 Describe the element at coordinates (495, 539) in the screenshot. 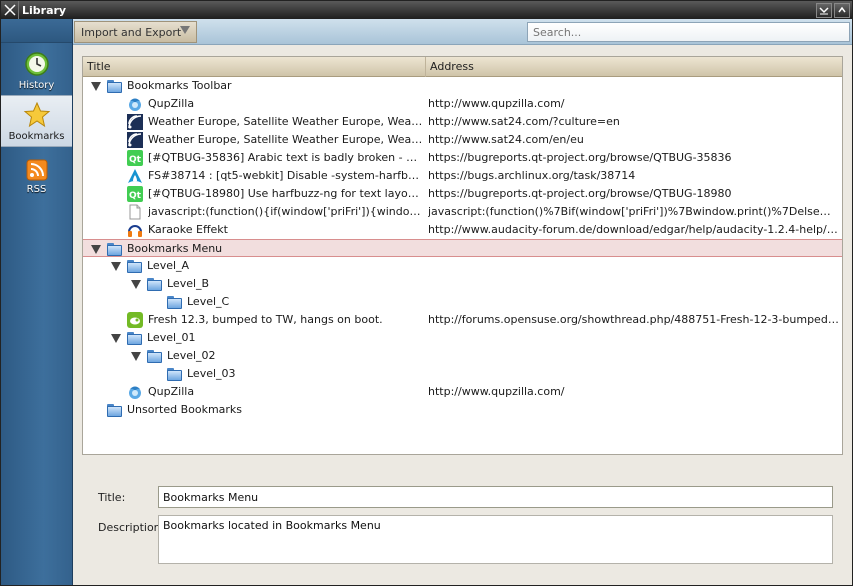

I see `description-textarea: Bookmarks located in Bookmarks Menu` at that location.